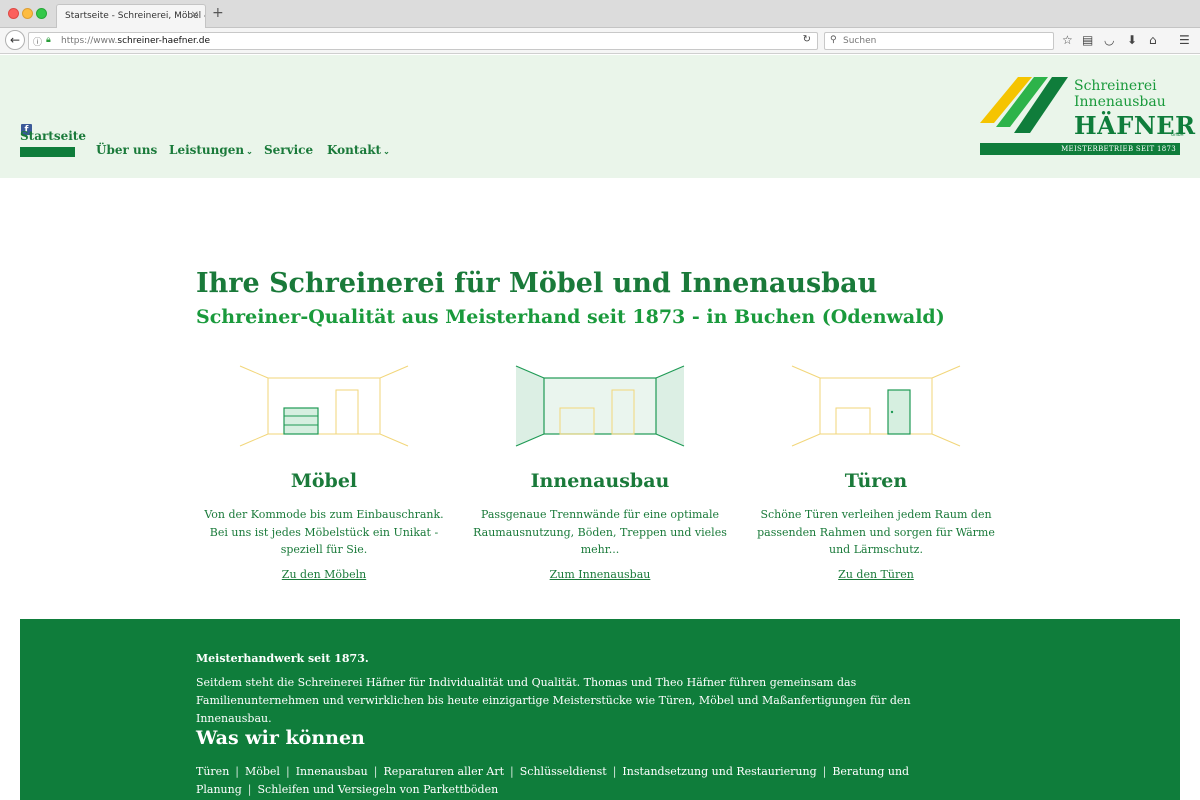 This screenshot has width=1200, height=800. Describe the element at coordinates (282, 658) in the screenshot. I see `about-heading: Meisterhandwerk seit 1873.` at that location.